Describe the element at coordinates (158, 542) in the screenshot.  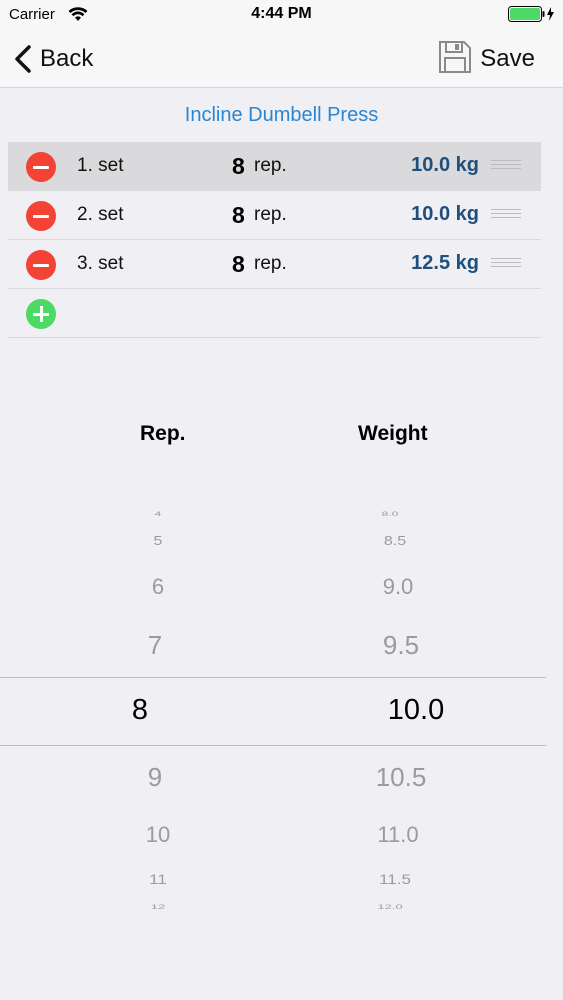
I see `picker-option: 5` at that location.